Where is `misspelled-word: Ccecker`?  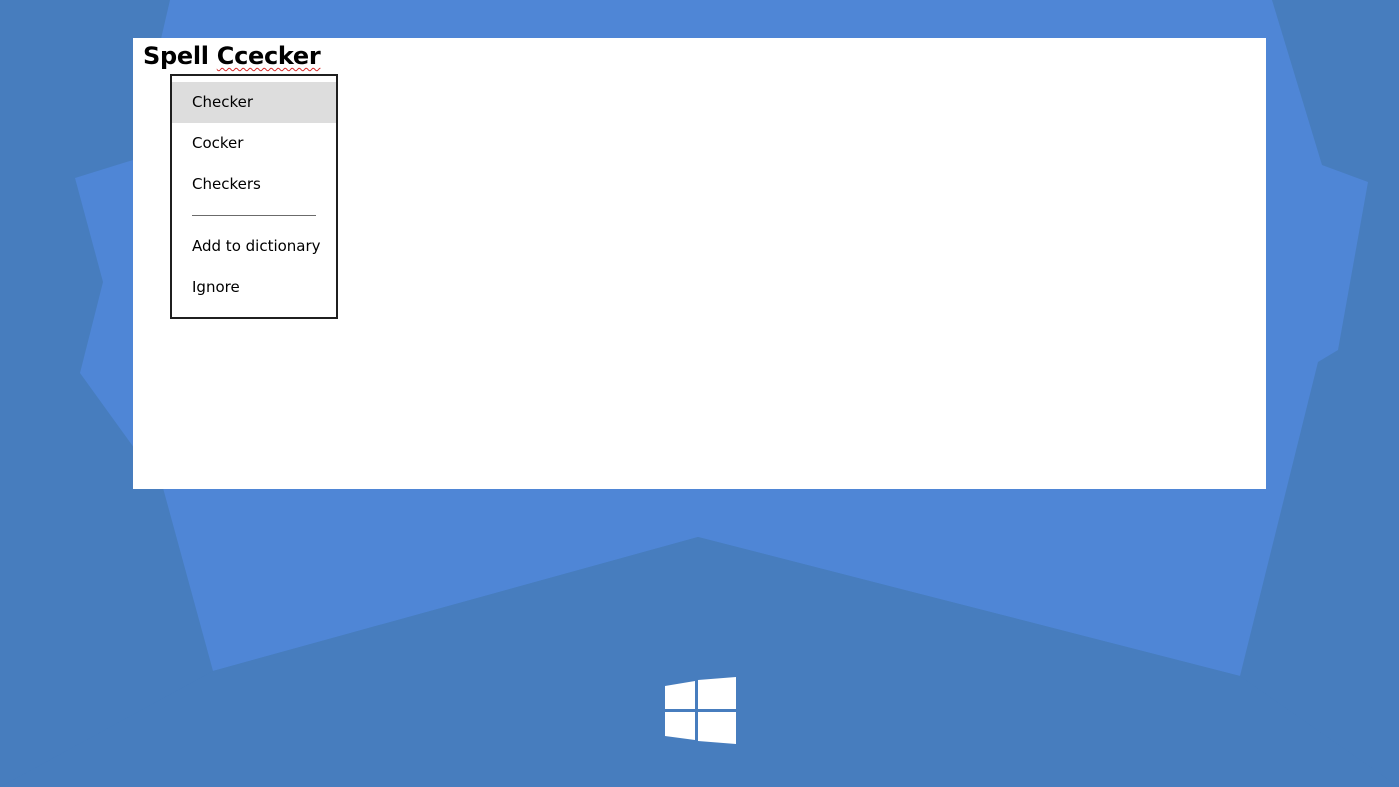 misspelled-word: Ccecker is located at coordinates (269, 56).